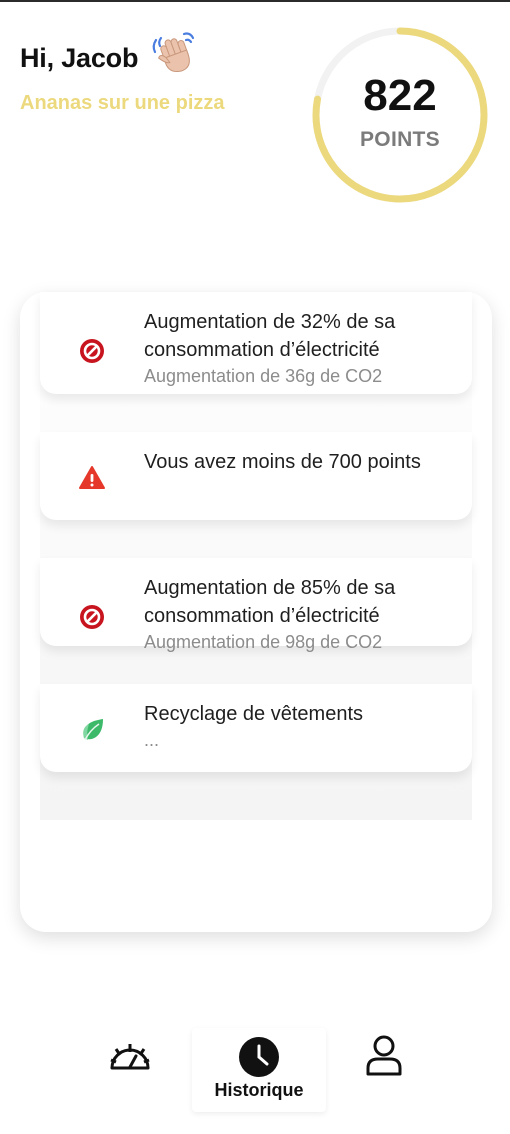 The image size is (510, 1134). What do you see at coordinates (79, 57) in the screenshot?
I see `greeting-text: Hi, Jacob` at bounding box center [79, 57].